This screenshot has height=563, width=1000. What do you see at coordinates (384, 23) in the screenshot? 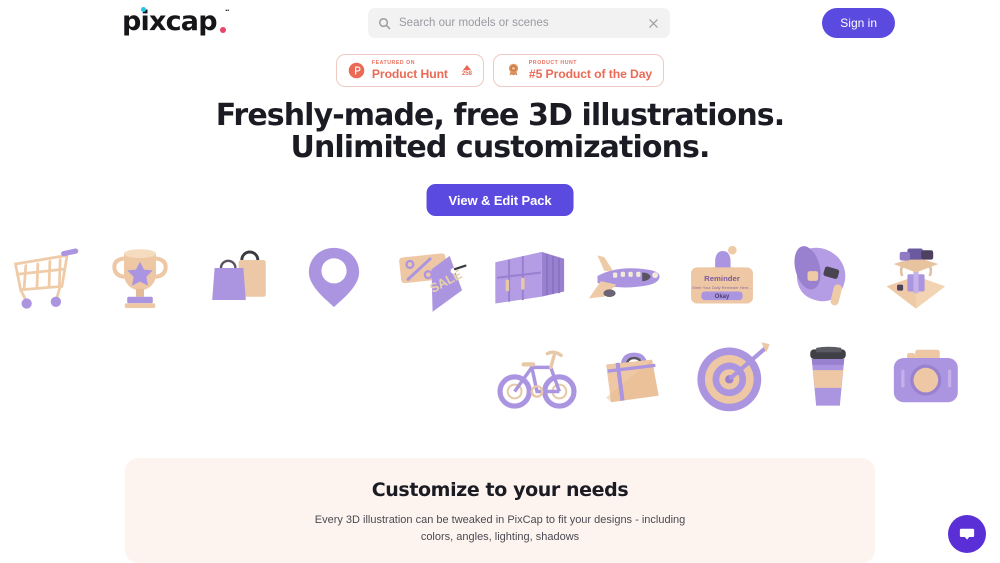
I see `search-icon` at bounding box center [384, 23].